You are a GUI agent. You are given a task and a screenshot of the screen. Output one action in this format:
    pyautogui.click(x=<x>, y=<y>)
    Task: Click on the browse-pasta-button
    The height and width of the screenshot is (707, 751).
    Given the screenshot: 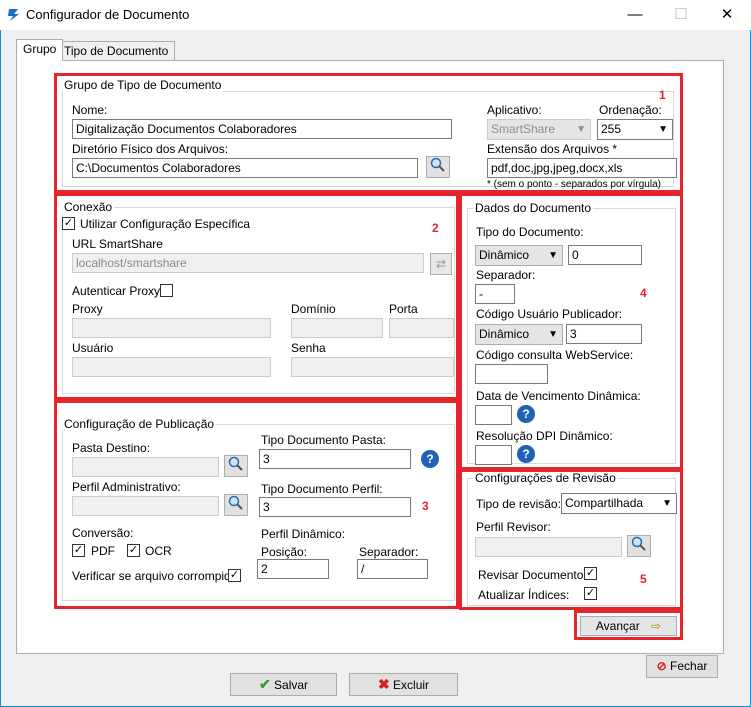 What is the action you would take?
    pyautogui.click(x=236, y=466)
    